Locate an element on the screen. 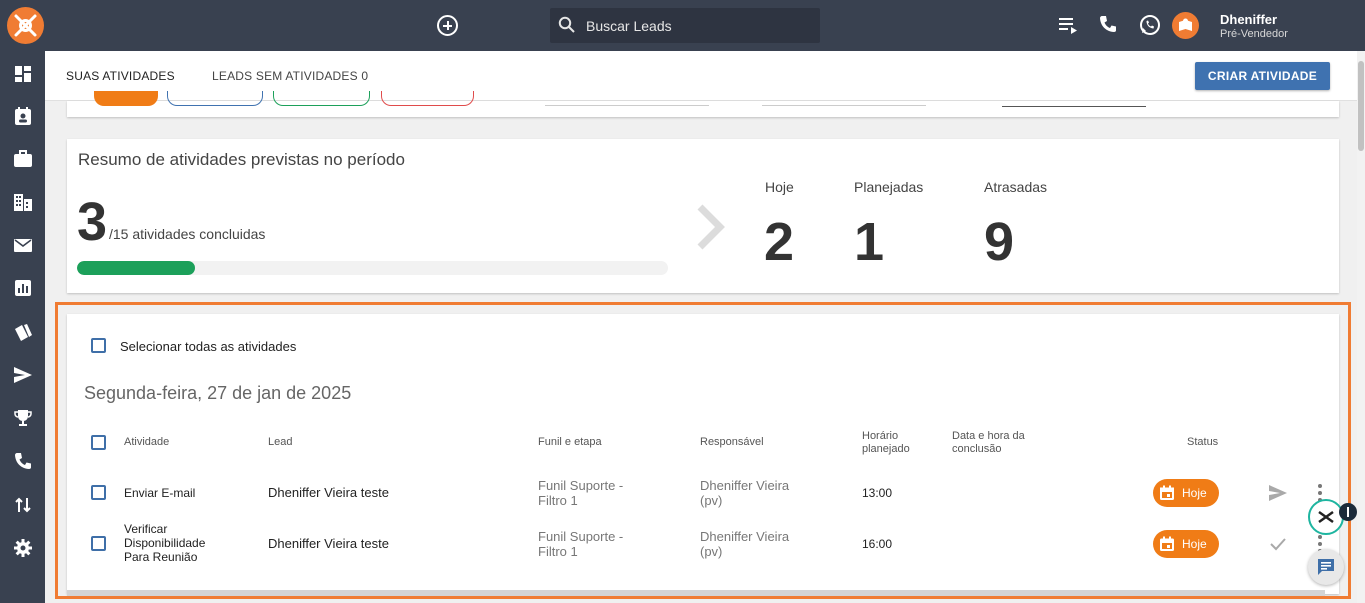  completed-count: 3 is located at coordinates (92, 222).